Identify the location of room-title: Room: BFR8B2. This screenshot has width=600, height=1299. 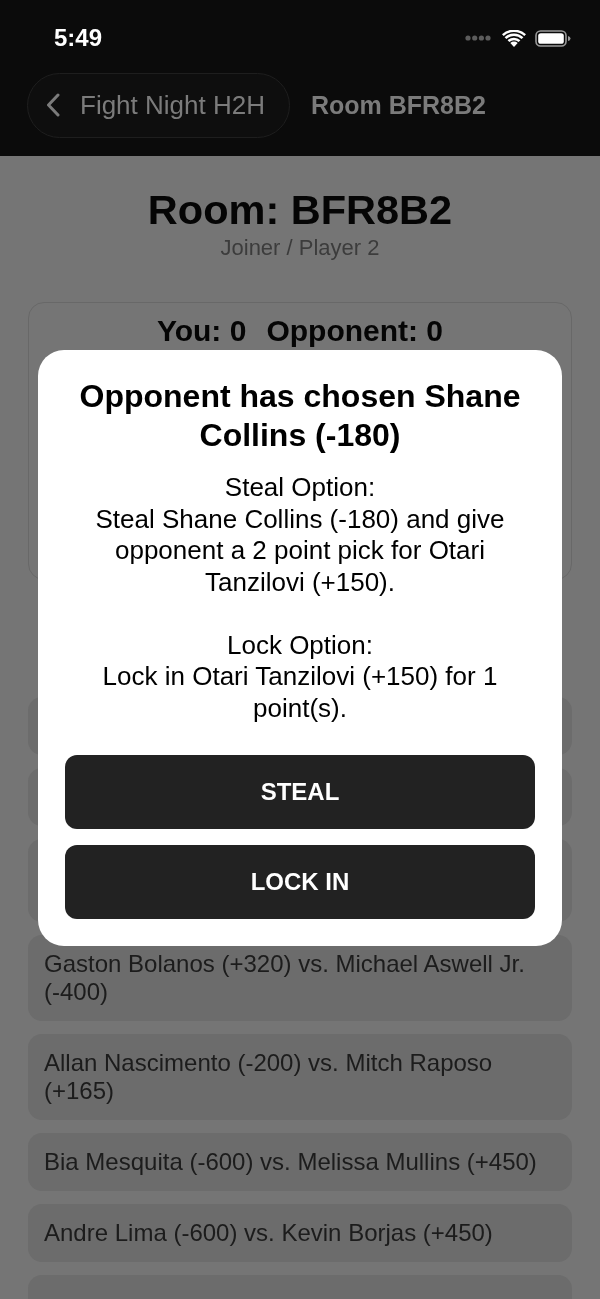
(300, 210).